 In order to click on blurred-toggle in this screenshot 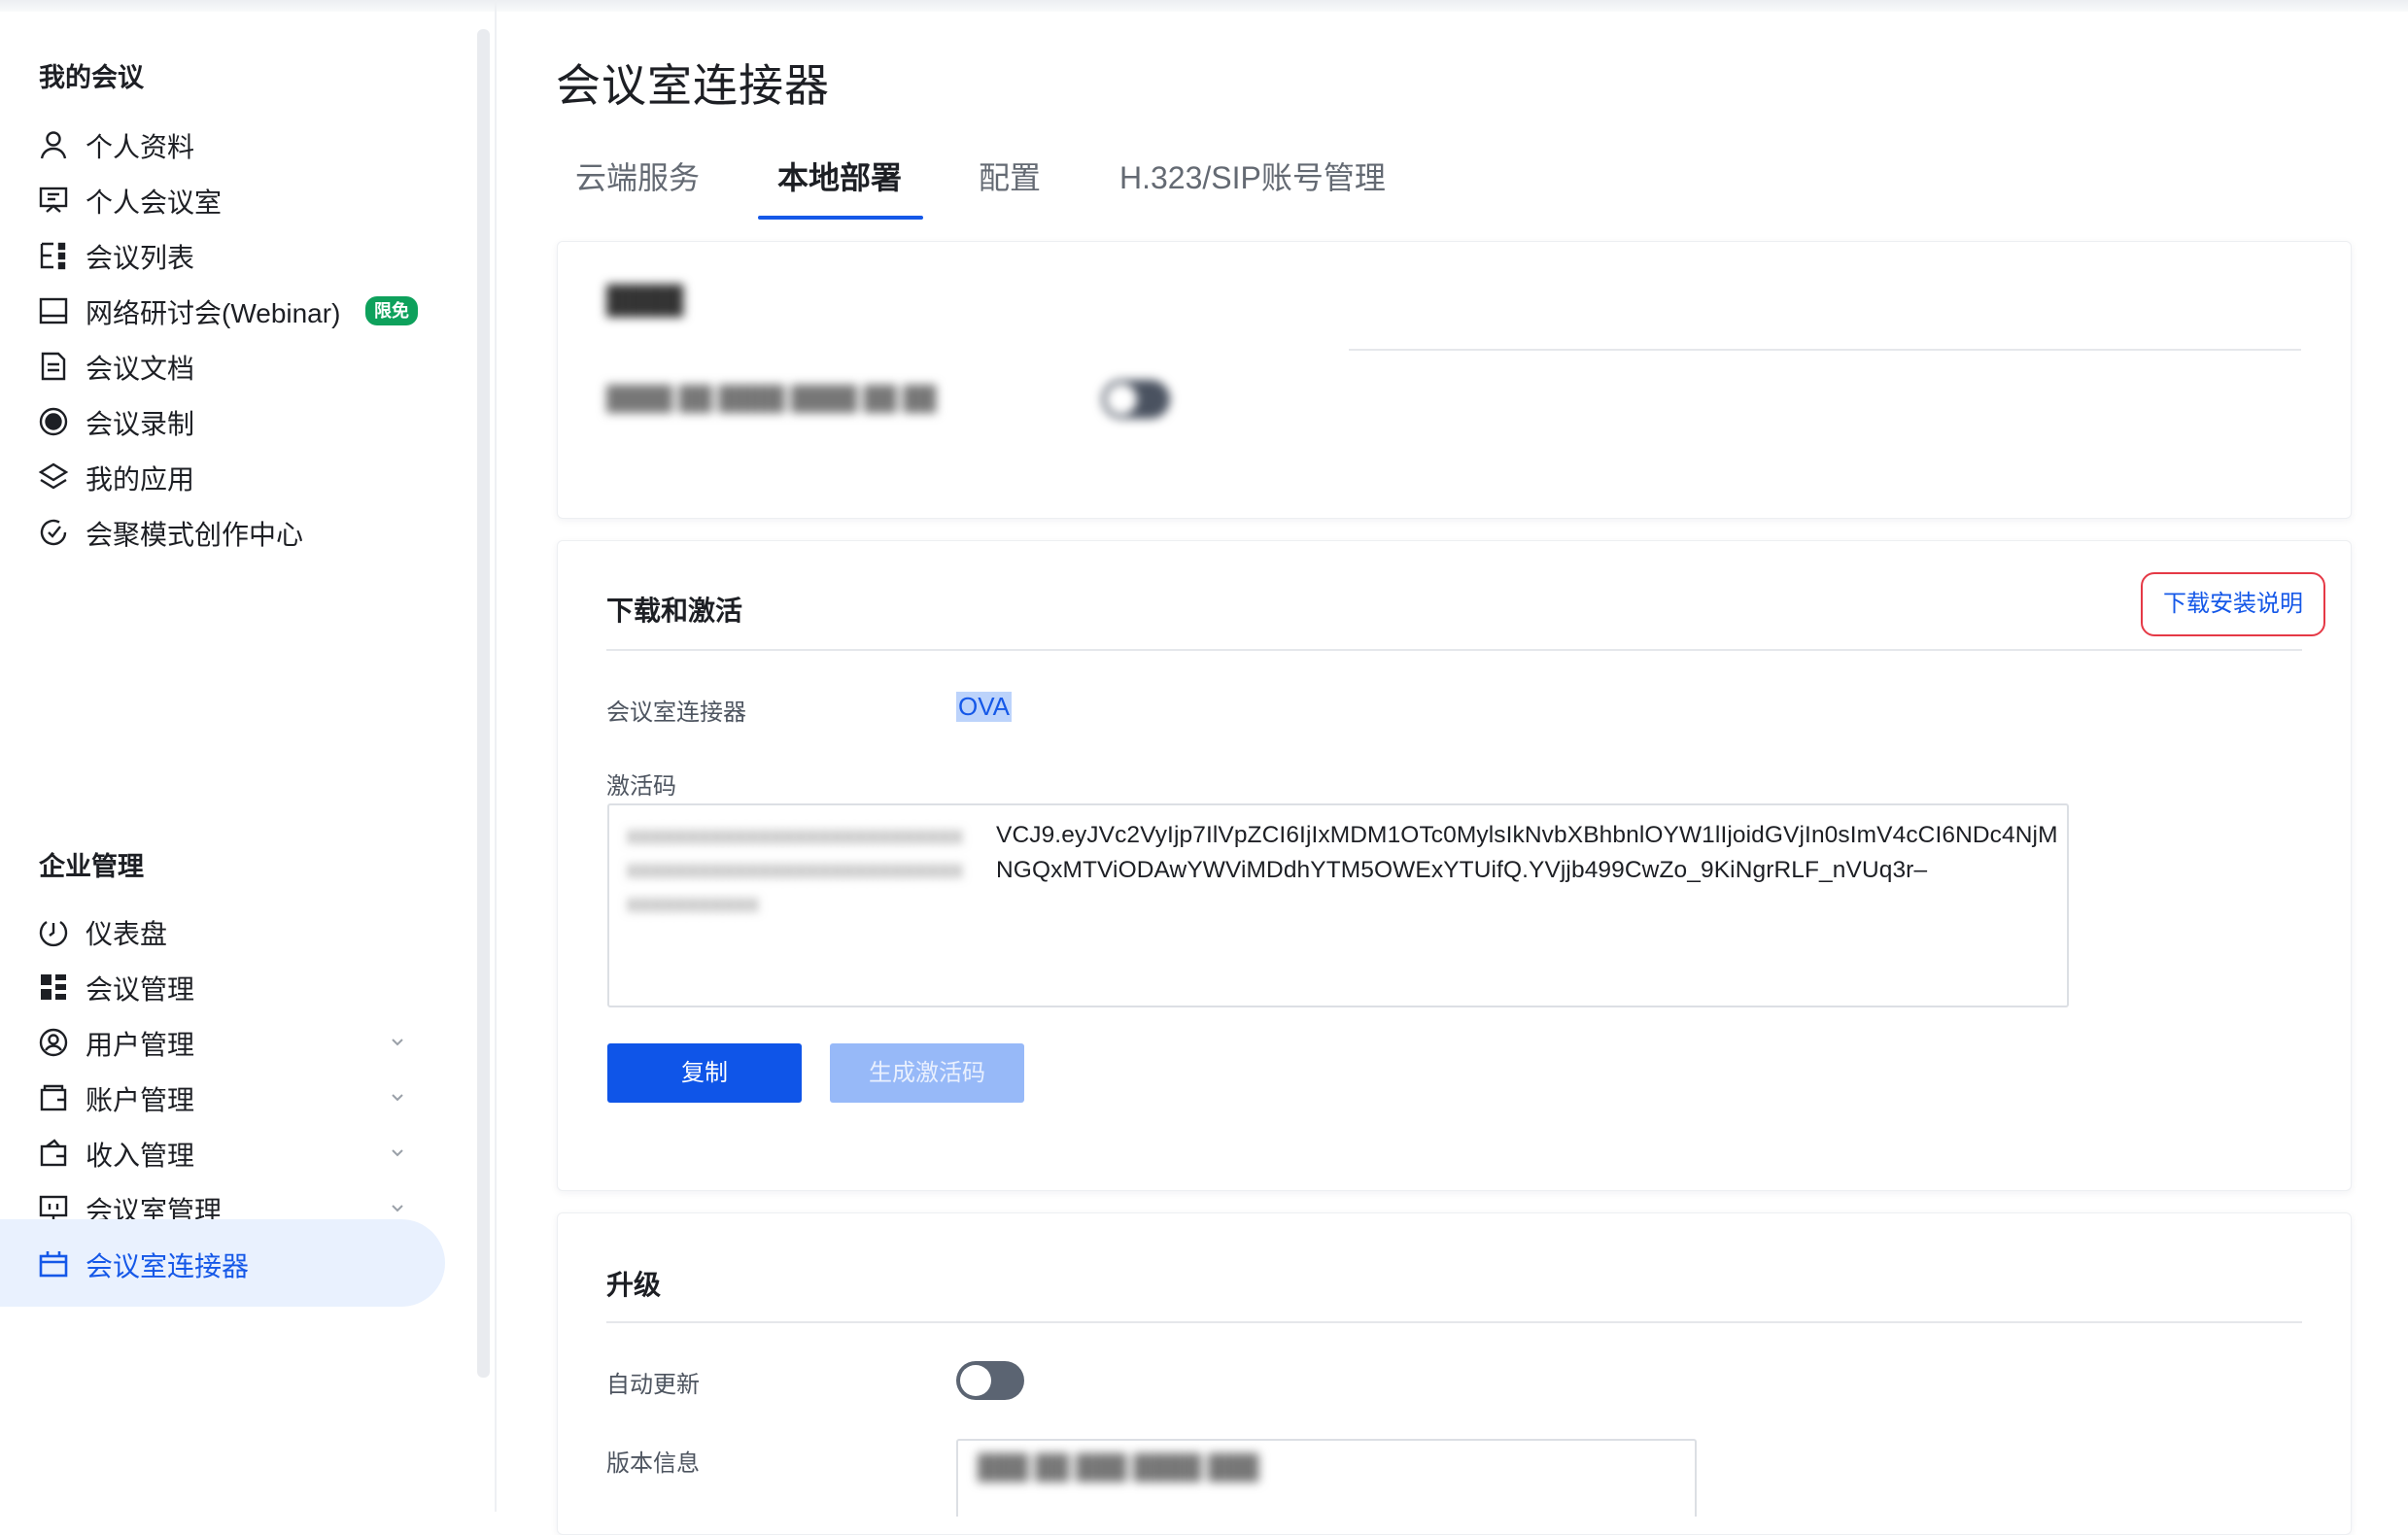, I will do `click(1136, 399)`.